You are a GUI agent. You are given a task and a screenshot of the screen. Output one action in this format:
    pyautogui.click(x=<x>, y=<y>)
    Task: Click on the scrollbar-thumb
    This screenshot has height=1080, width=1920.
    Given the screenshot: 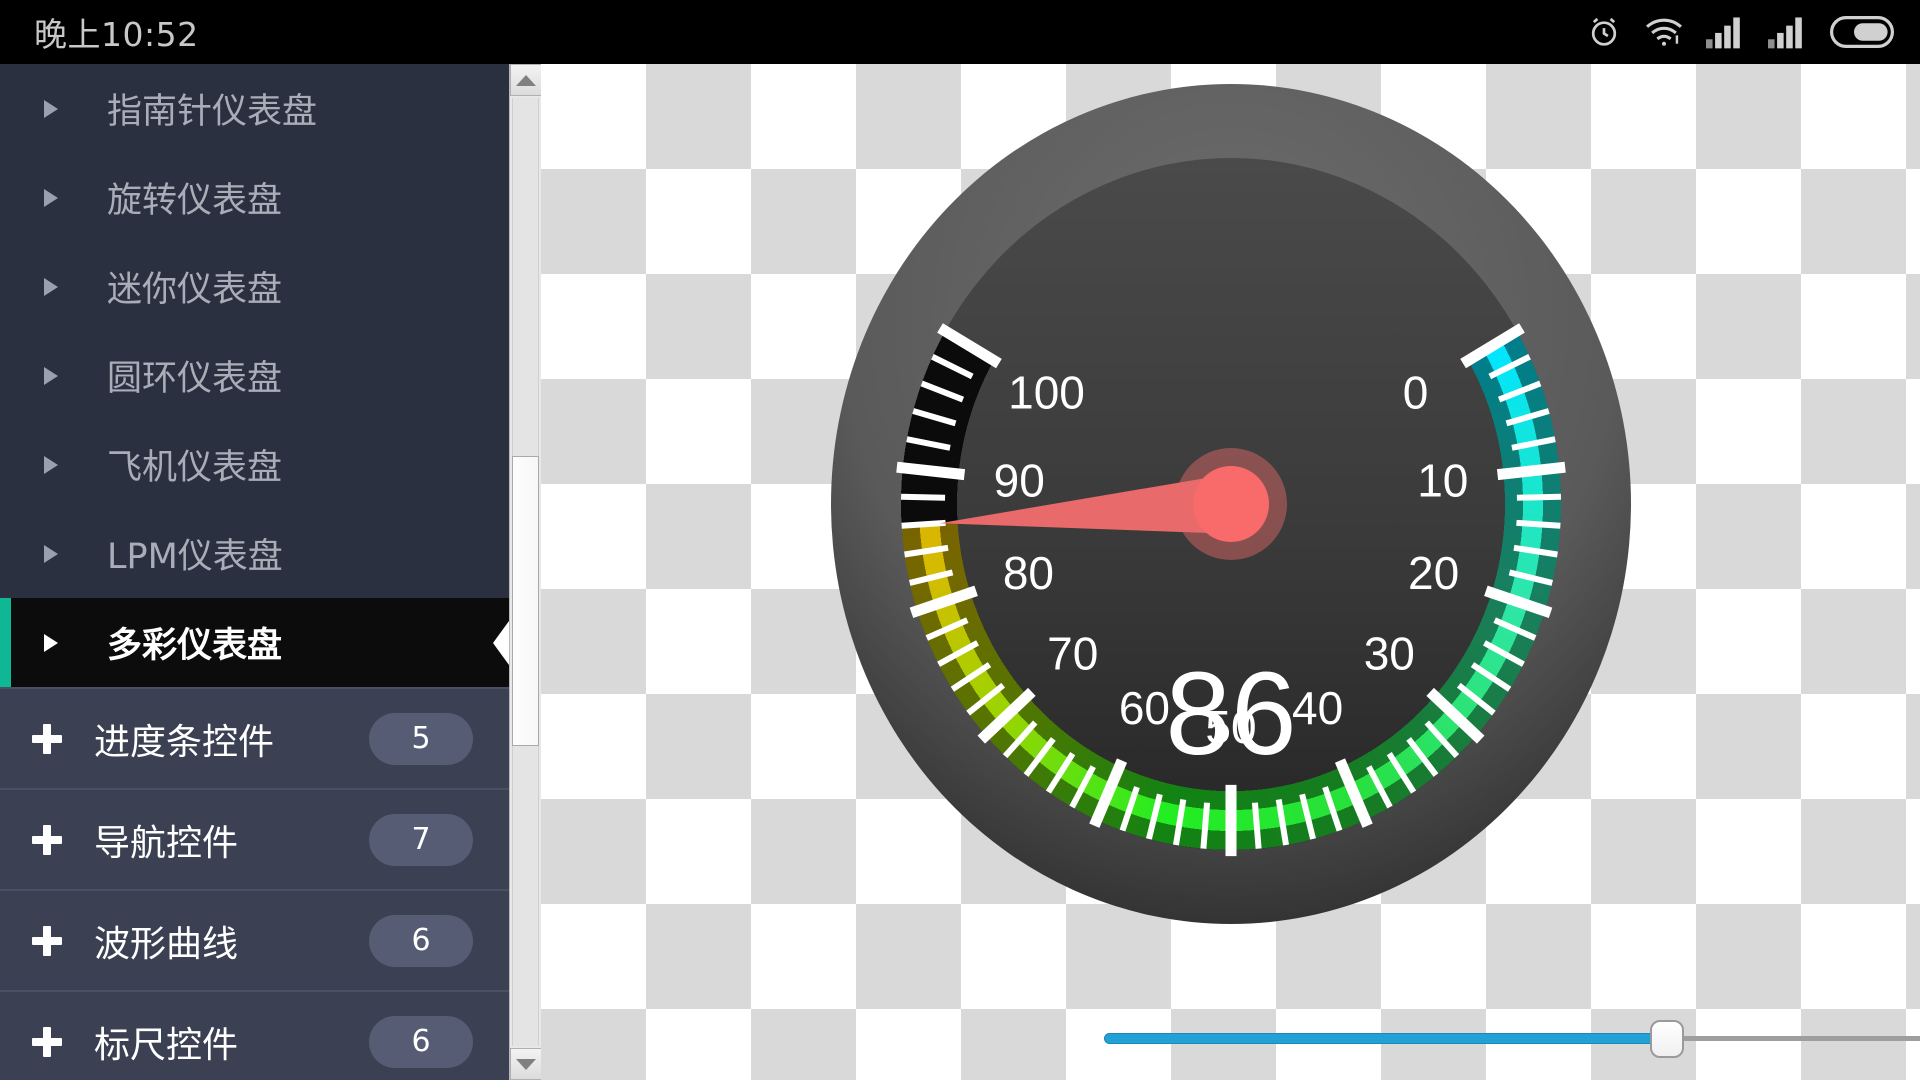 What is the action you would take?
    pyautogui.click(x=525, y=601)
    